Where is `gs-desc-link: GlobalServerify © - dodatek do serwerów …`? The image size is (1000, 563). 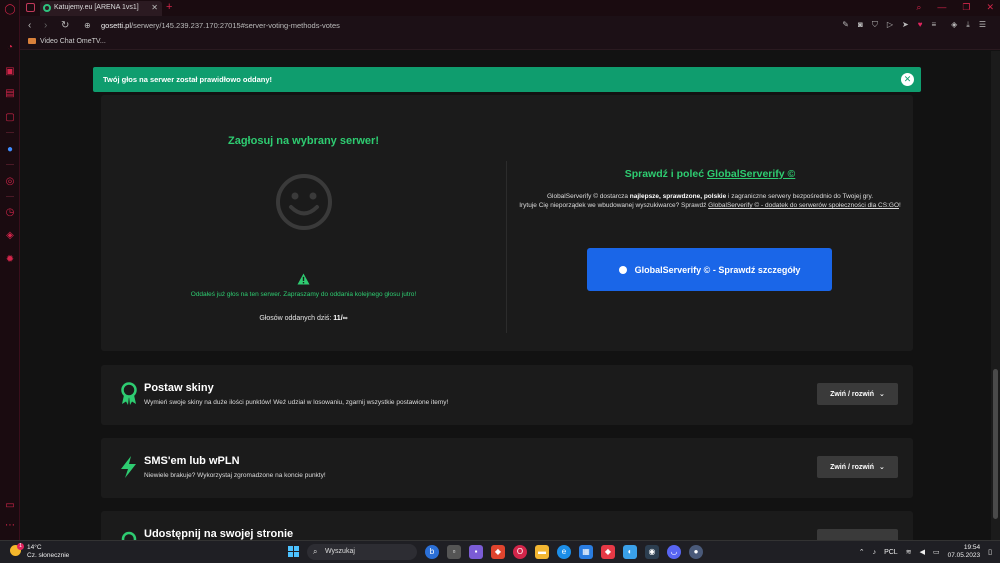
gs-desc-link: GlobalServerify © - dodatek do serwerów … is located at coordinates (803, 205).